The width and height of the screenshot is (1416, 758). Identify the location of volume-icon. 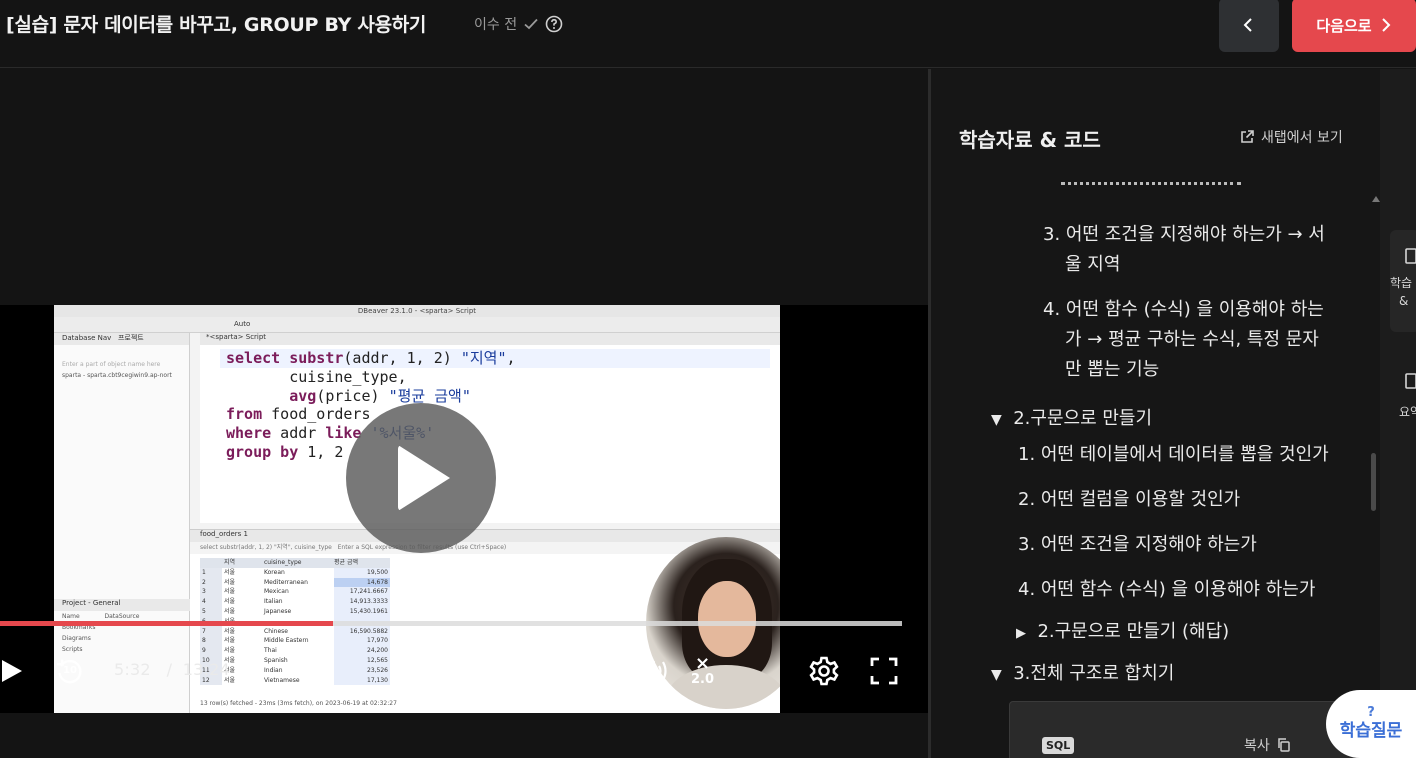
(654, 671).